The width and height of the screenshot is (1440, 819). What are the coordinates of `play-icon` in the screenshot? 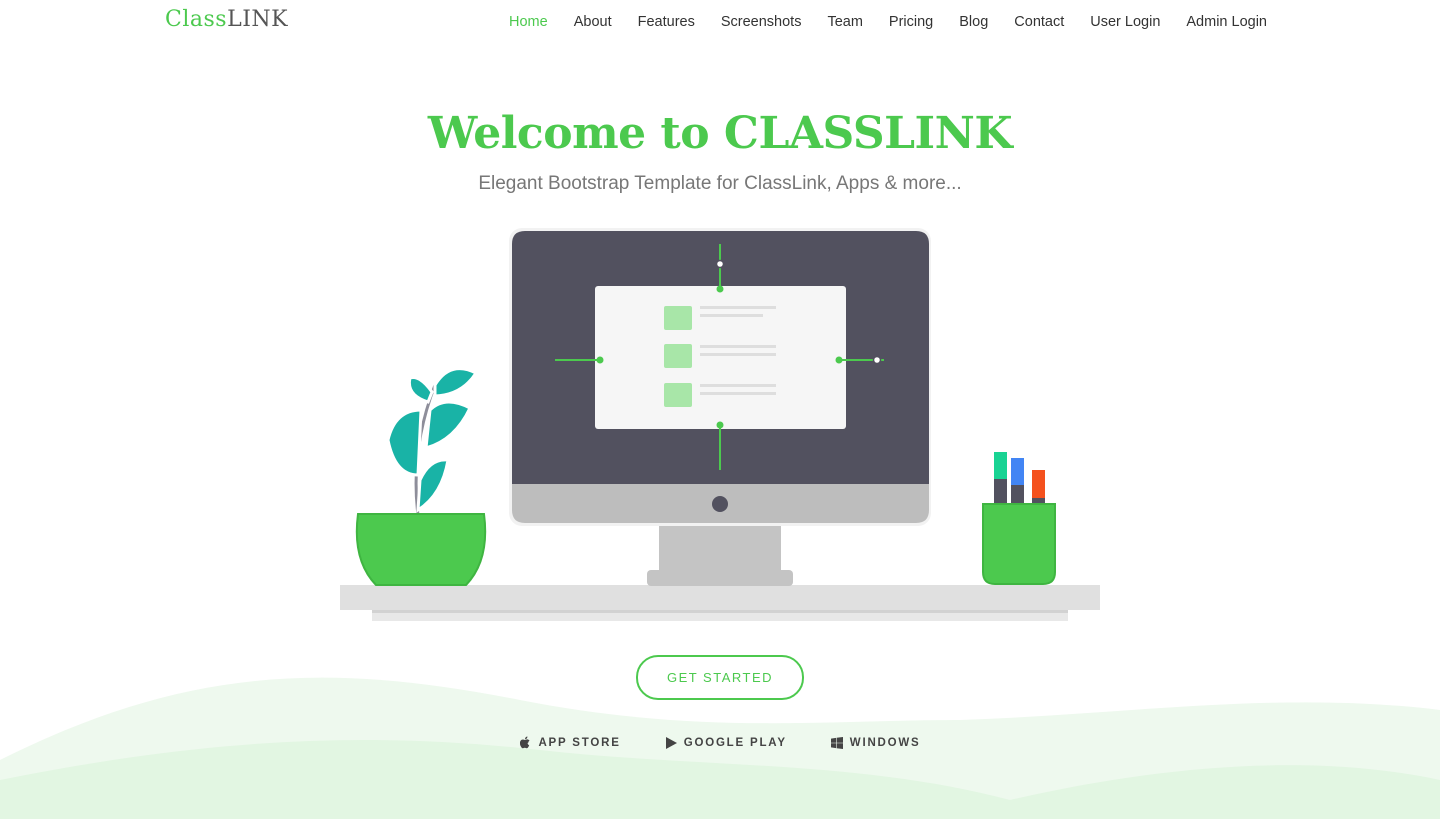 It's located at (671, 742).